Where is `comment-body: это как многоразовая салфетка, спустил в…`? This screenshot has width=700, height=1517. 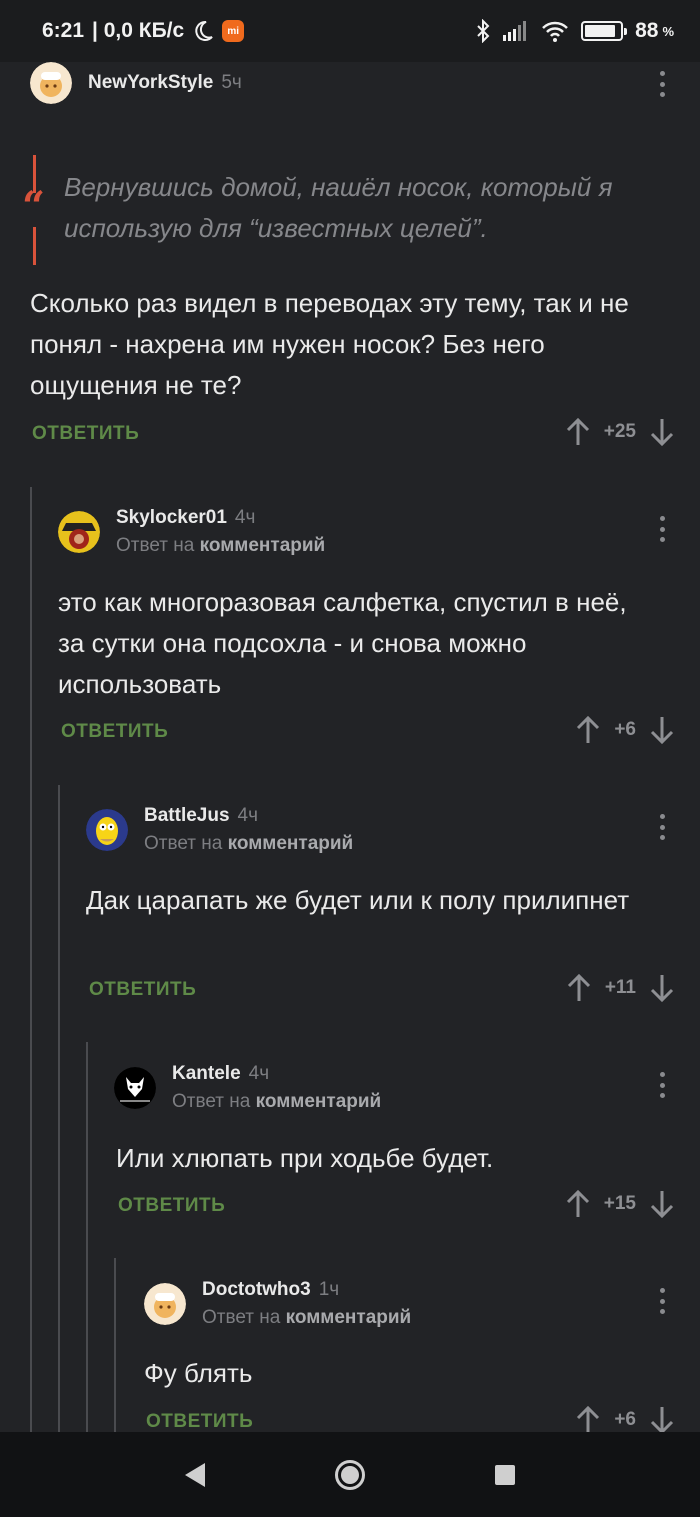
comment-body: это как многоразовая салфетка, спустил в… is located at coordinates (342, 643).